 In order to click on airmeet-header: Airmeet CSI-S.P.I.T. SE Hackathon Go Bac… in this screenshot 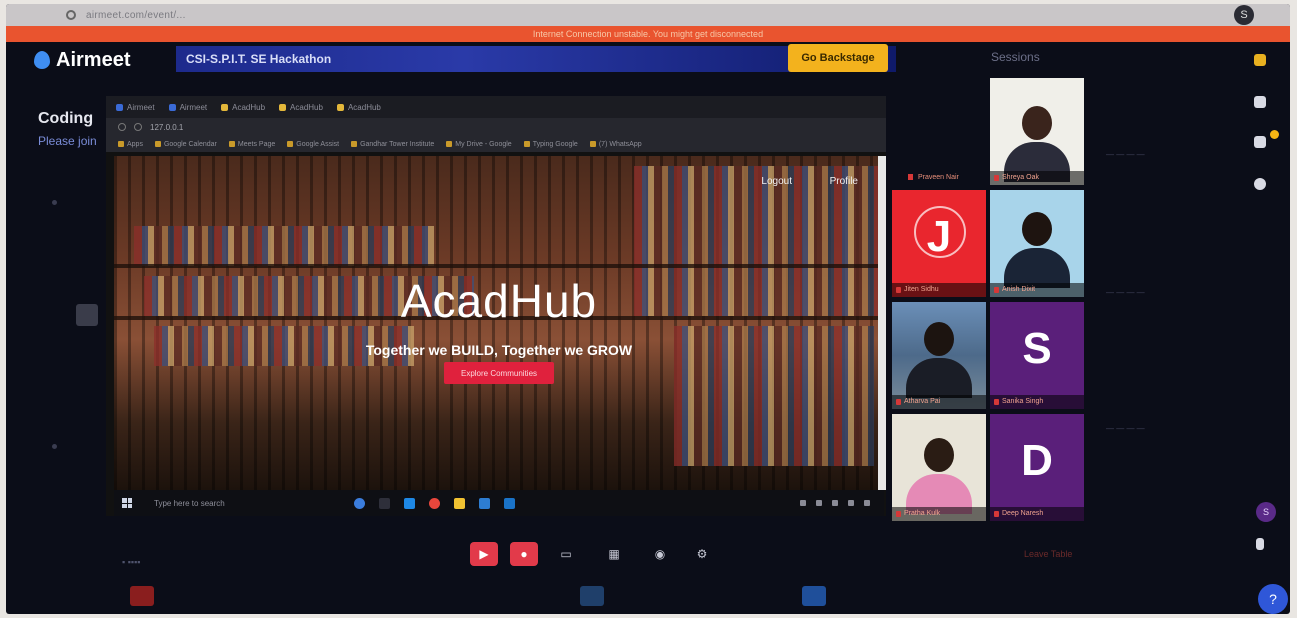, I will do `click(648, 60)`.